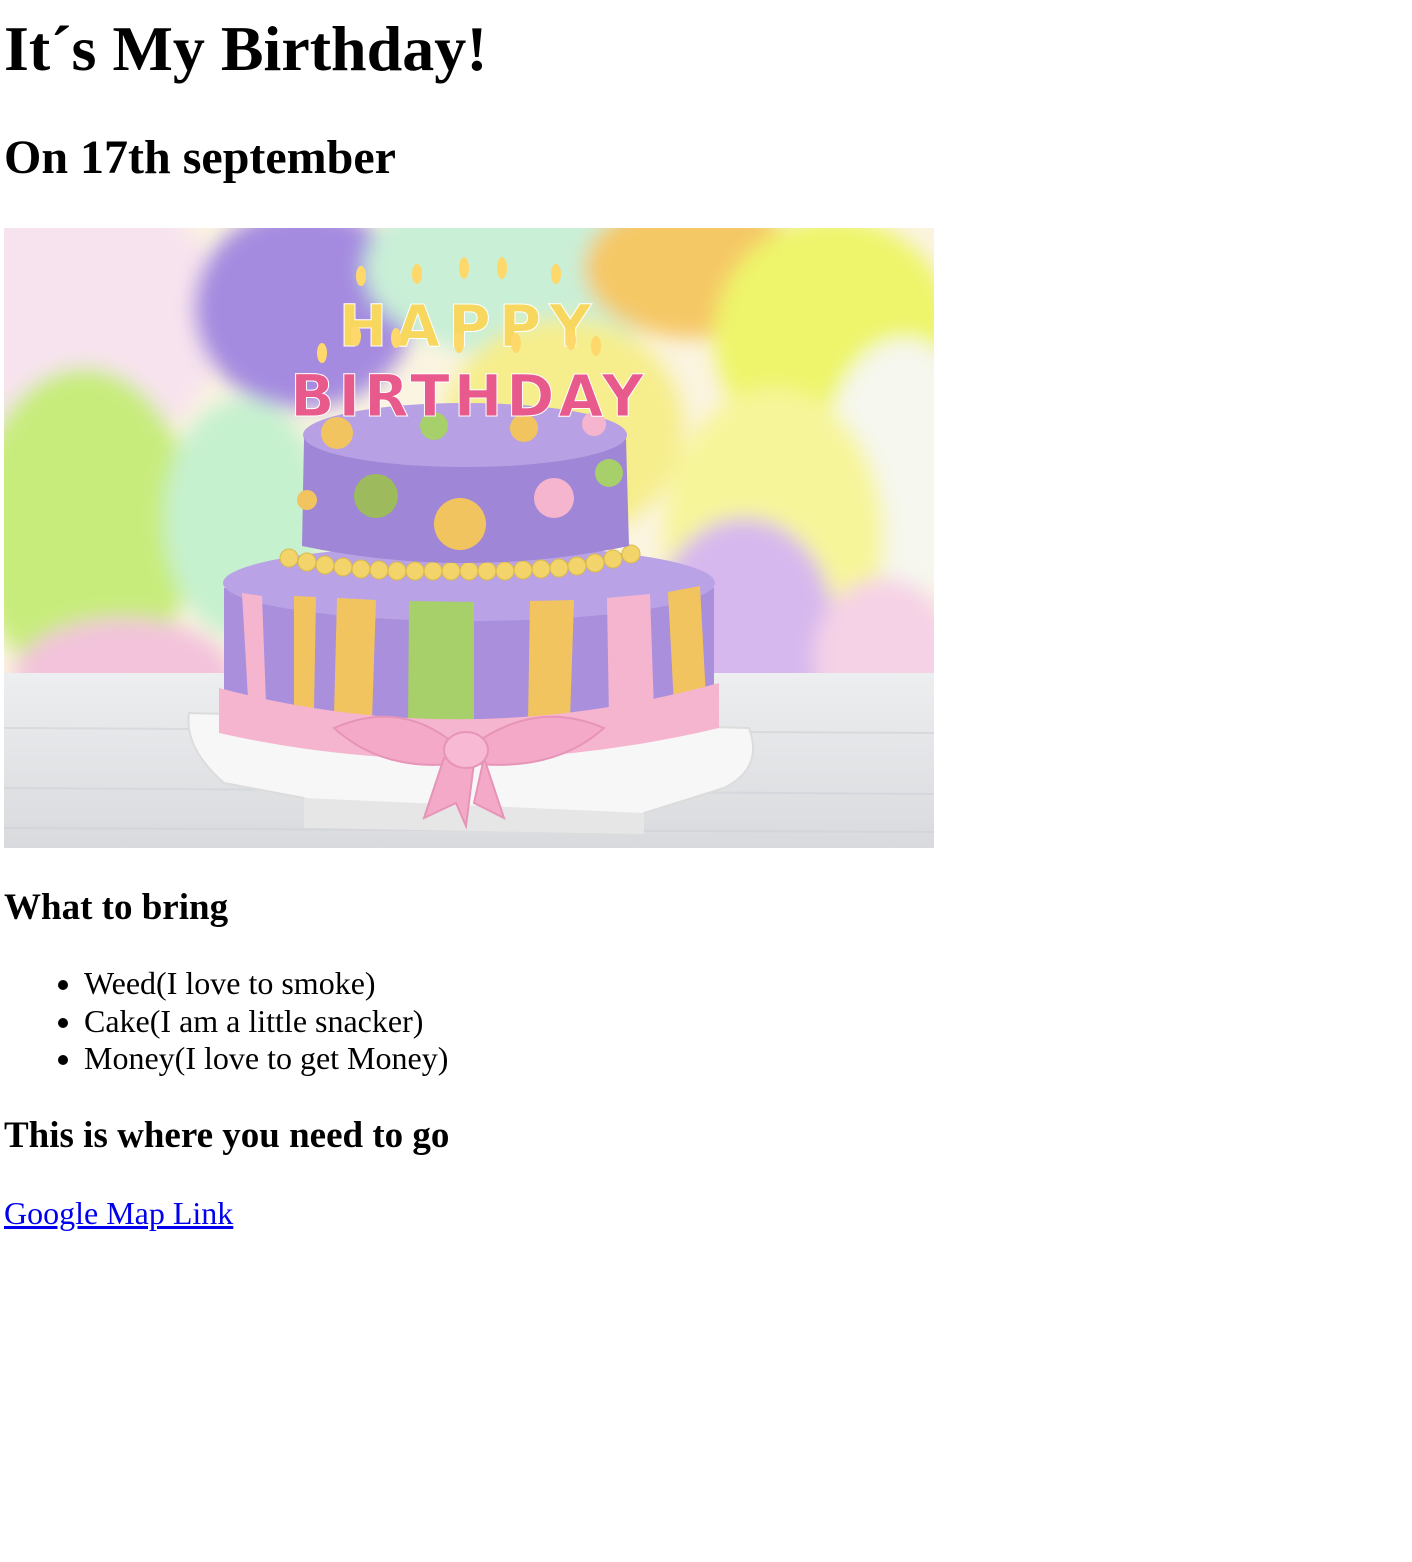 The height and width of the screenshot is (1562, 1412). Describe the element at coordinates (746, 984) in the screenshot. I see `list-item: Weed(I love to smoke)` at that location.